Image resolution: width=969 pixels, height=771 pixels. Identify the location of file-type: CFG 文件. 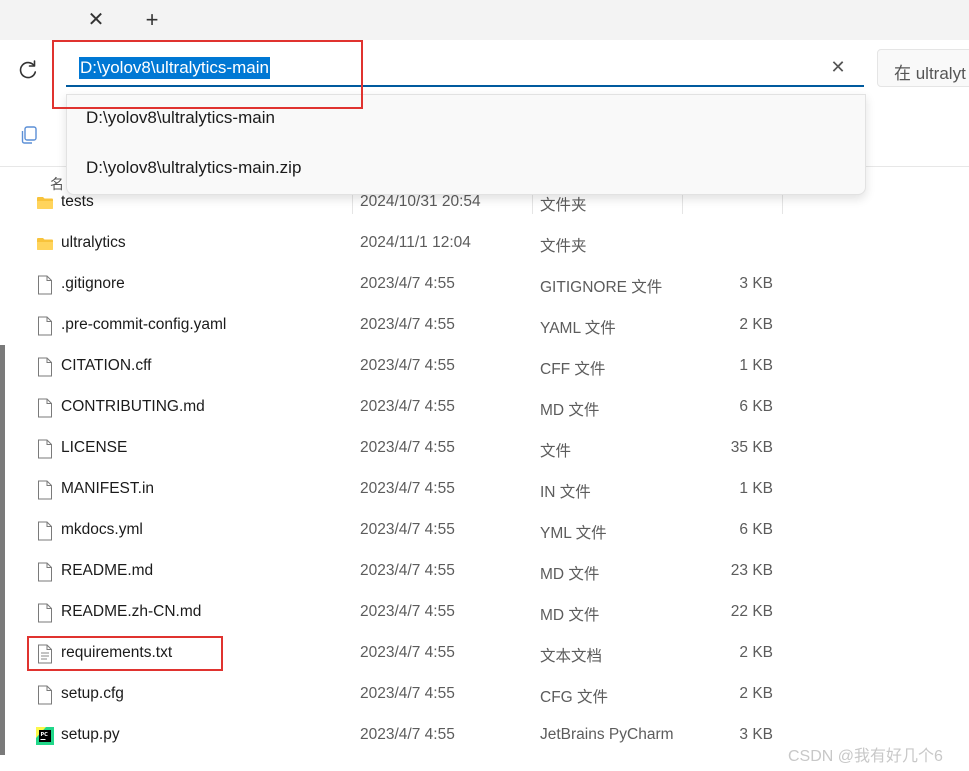
(574, 697).